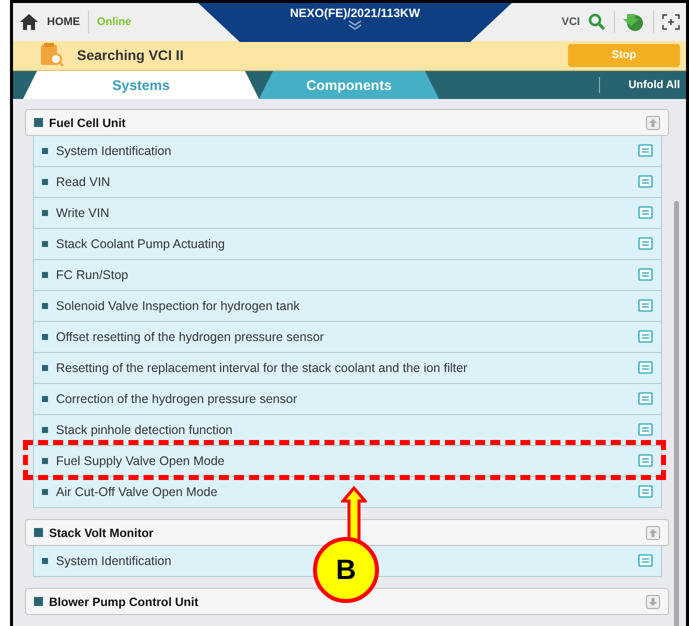  I want to click on section-header: Stack Volt Monitor, so click(347, 532).